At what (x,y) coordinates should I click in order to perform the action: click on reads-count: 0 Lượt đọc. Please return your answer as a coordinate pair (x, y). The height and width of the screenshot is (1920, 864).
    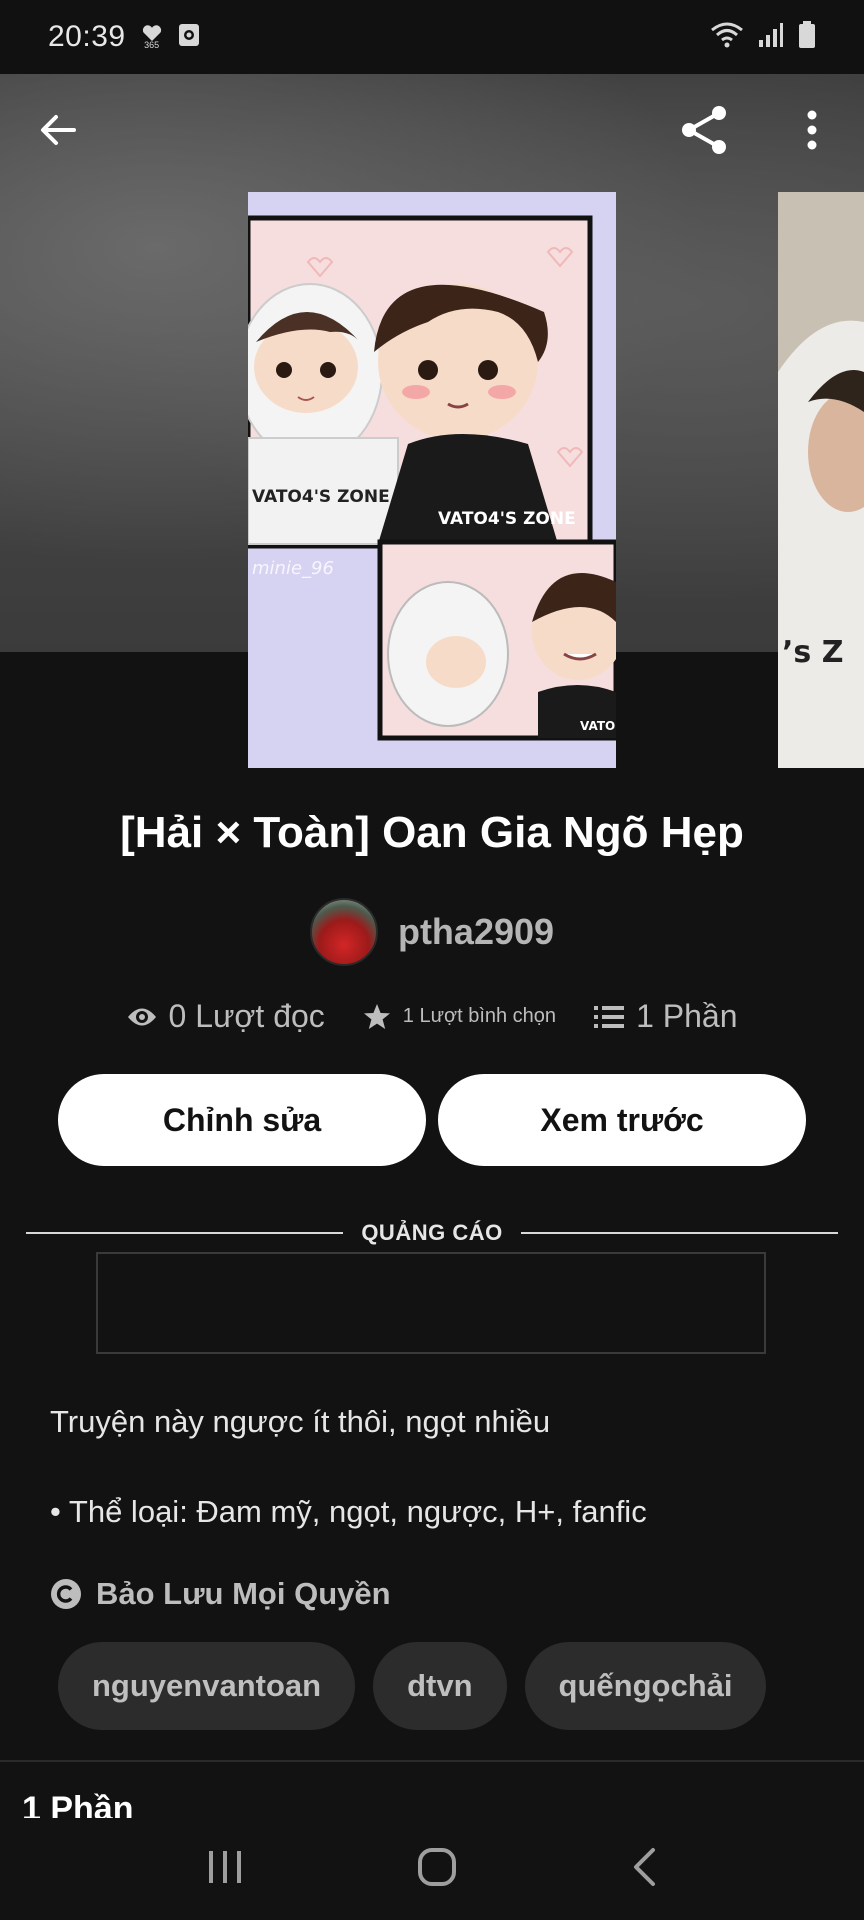
    Looking at the image, I should click on (246, 1016).